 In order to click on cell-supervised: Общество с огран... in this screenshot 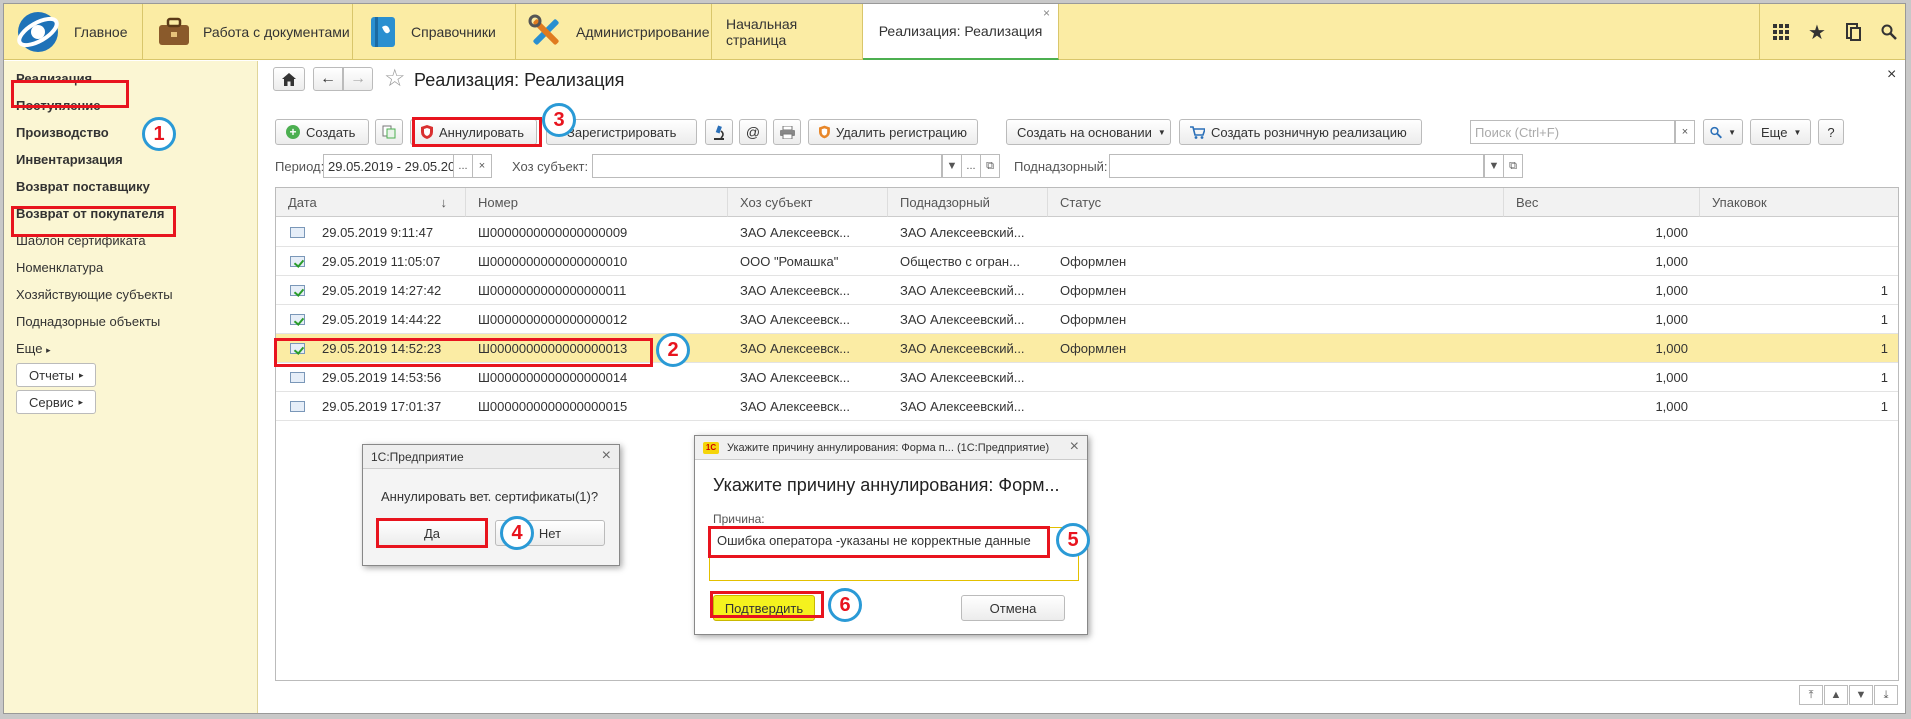, I will do `click(960, 261)`.